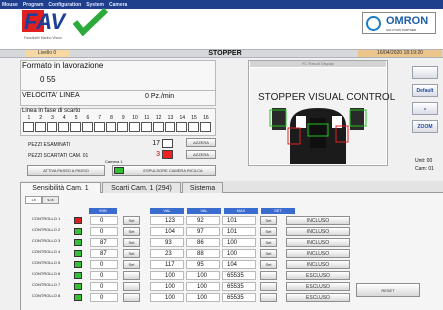 The image size is (443, 310). Describe the element at coordinates (100, 118) in the screenshot. I see `scarto-num: 7` at that location.